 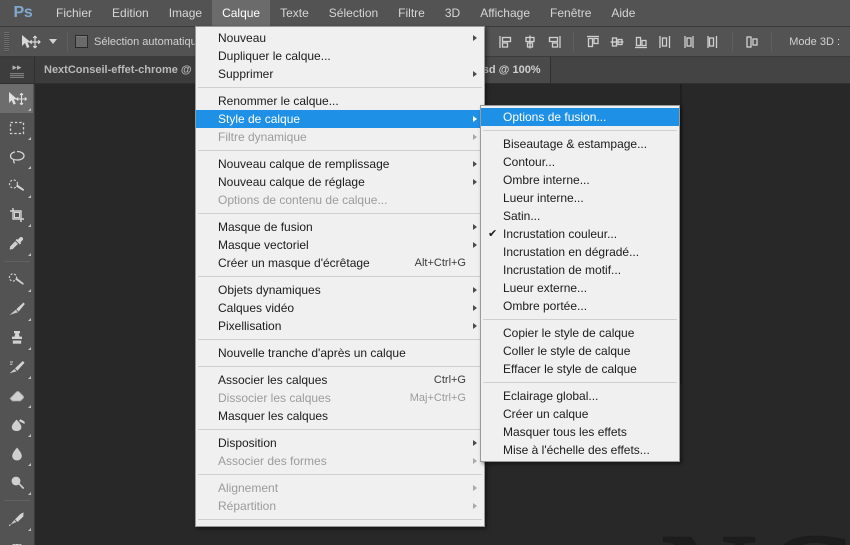 I want to click on menubar-item-calque: Calque, so click(x=241, y=13).